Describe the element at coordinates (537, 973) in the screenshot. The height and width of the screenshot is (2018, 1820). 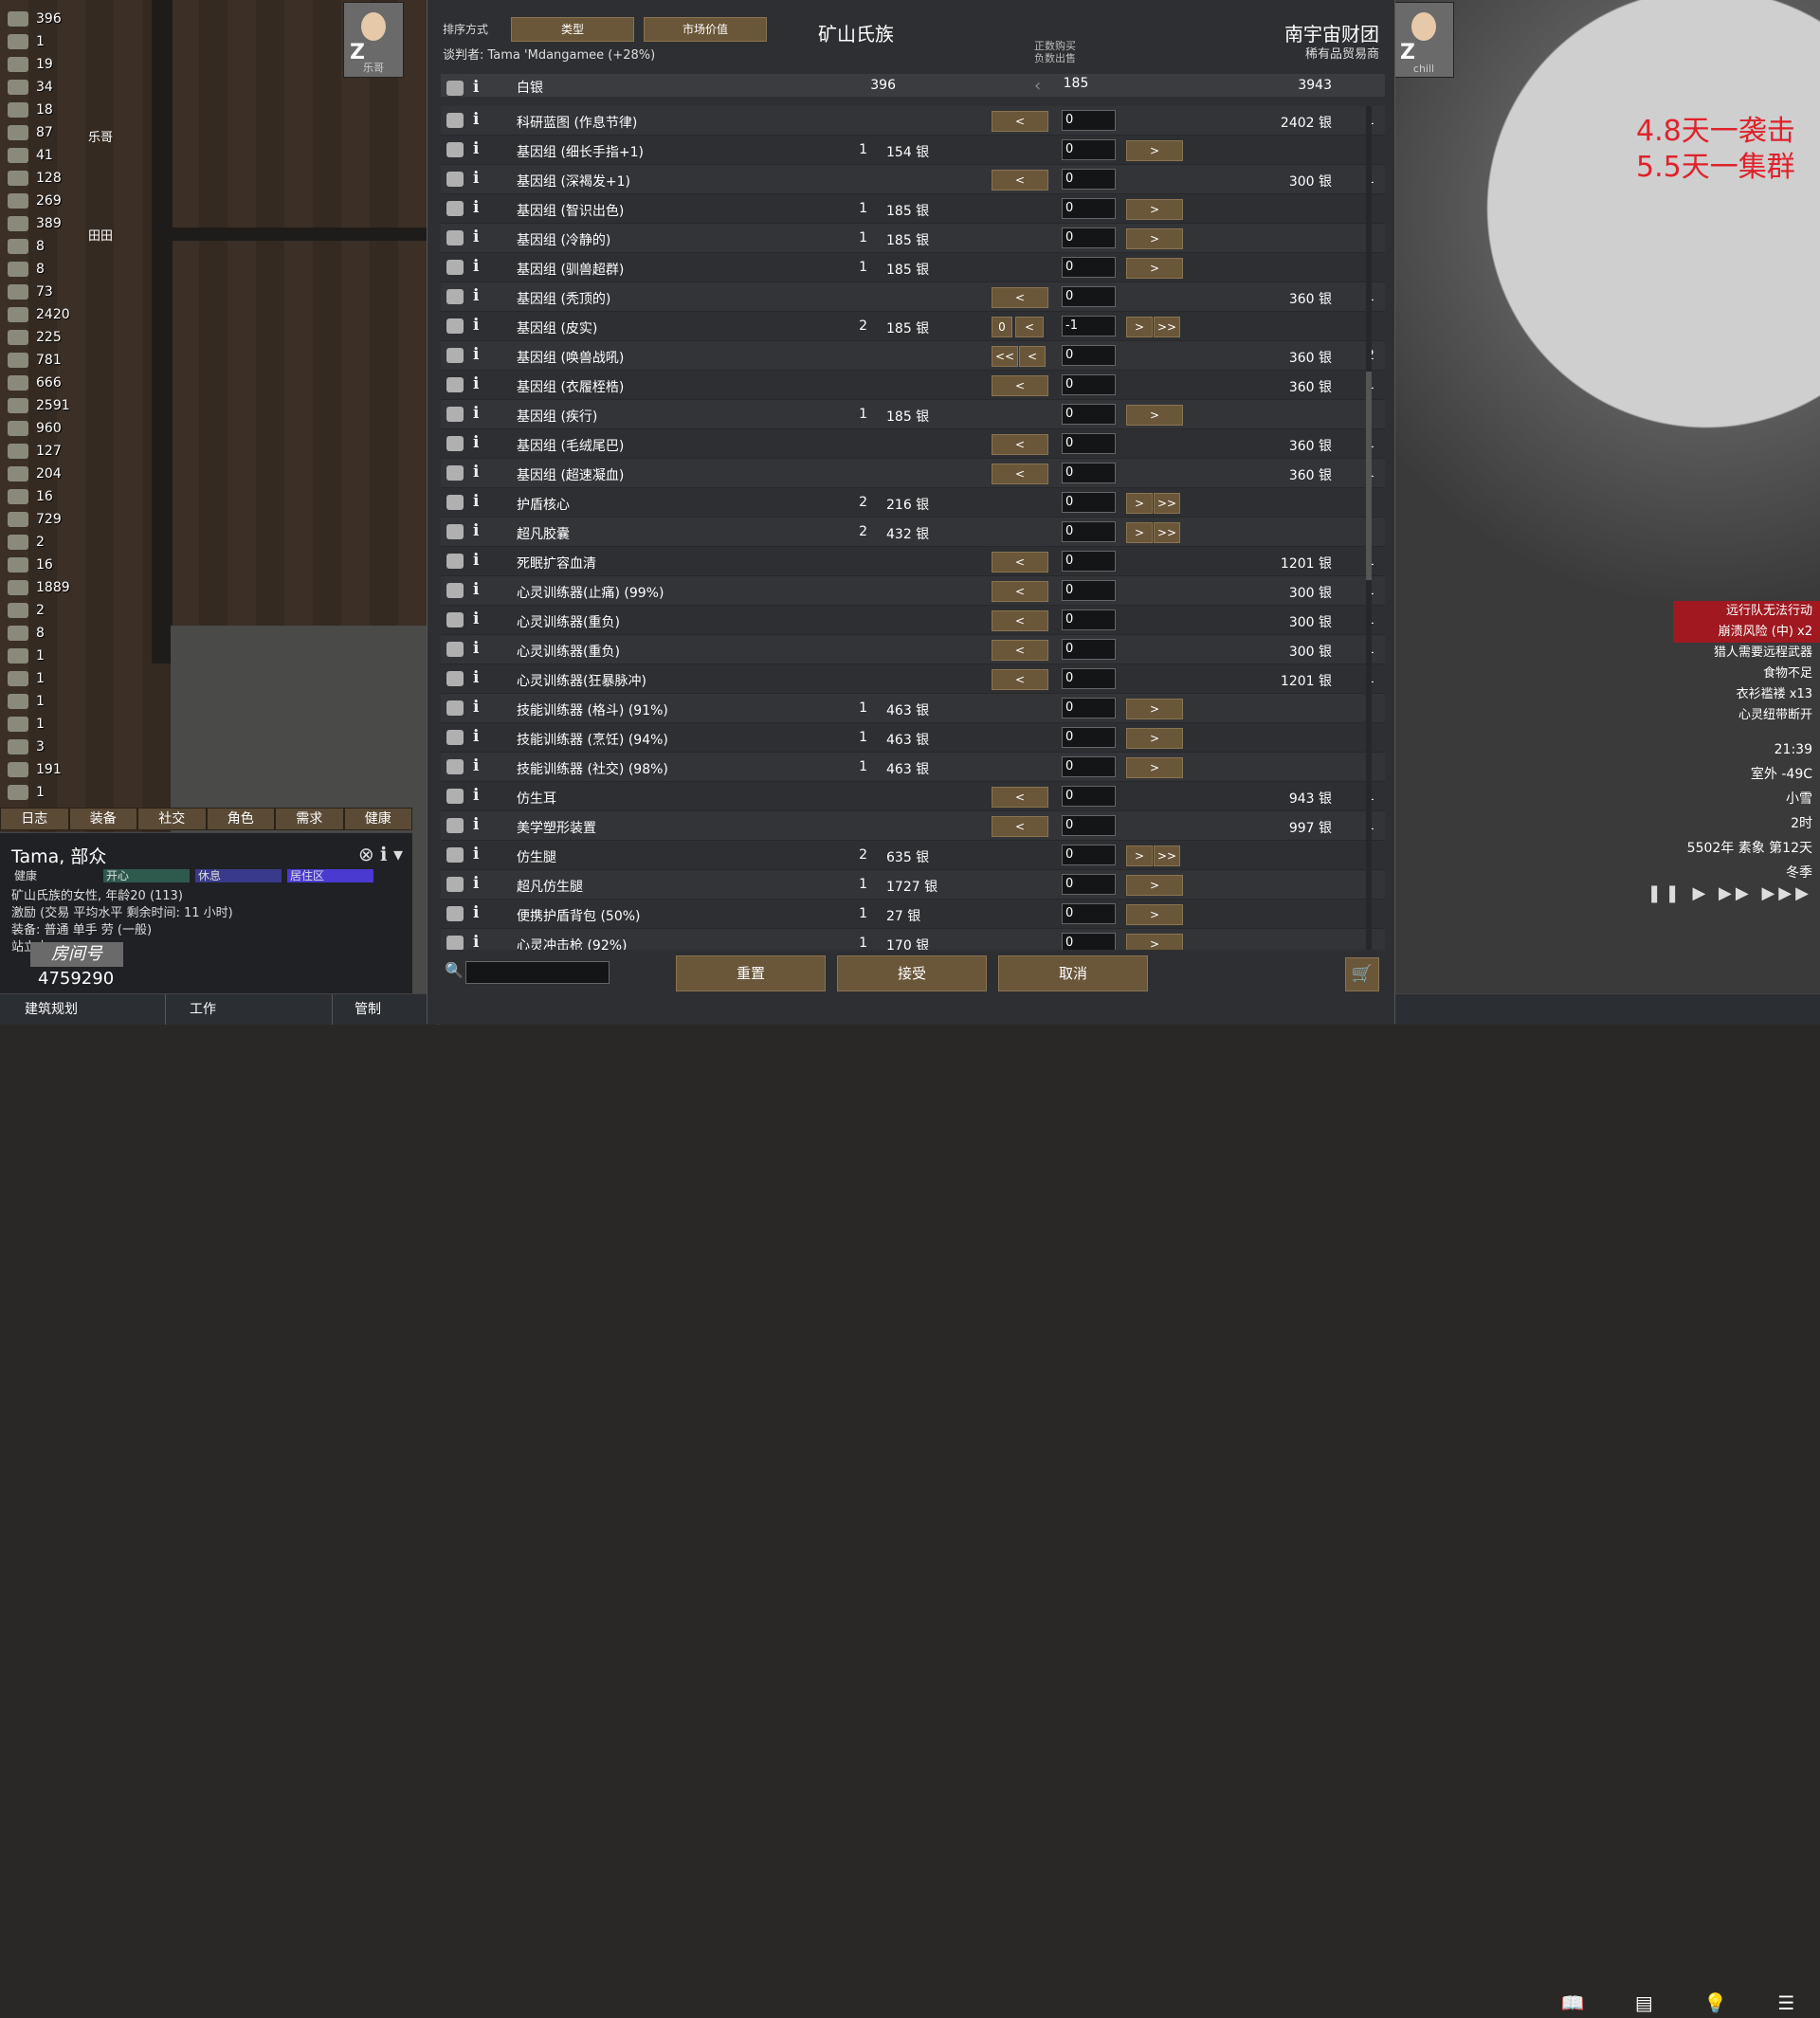
I see `search-input` at that location.